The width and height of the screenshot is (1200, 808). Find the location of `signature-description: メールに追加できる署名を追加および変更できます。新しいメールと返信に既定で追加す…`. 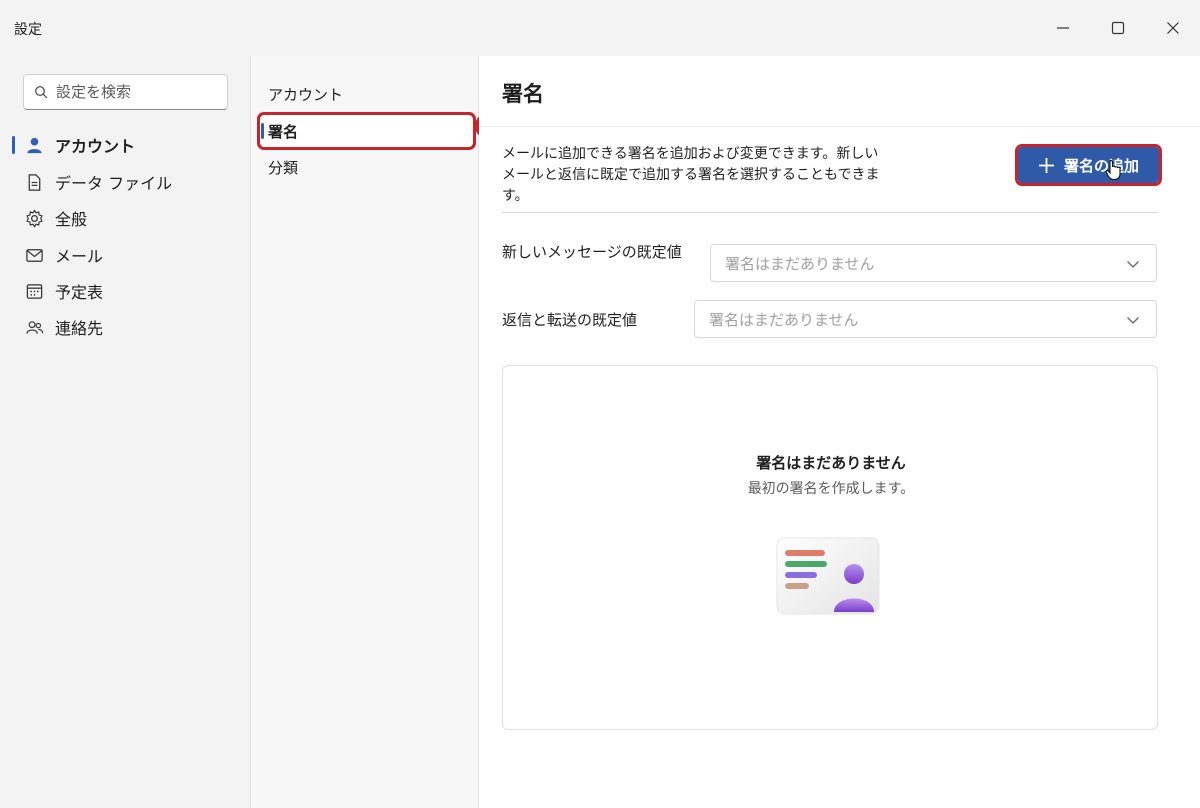

signature-description: メールに追加できる署名を追加および変更できます。新しいメールと返信に既定で追加す… is located at coordinates (691, 175).